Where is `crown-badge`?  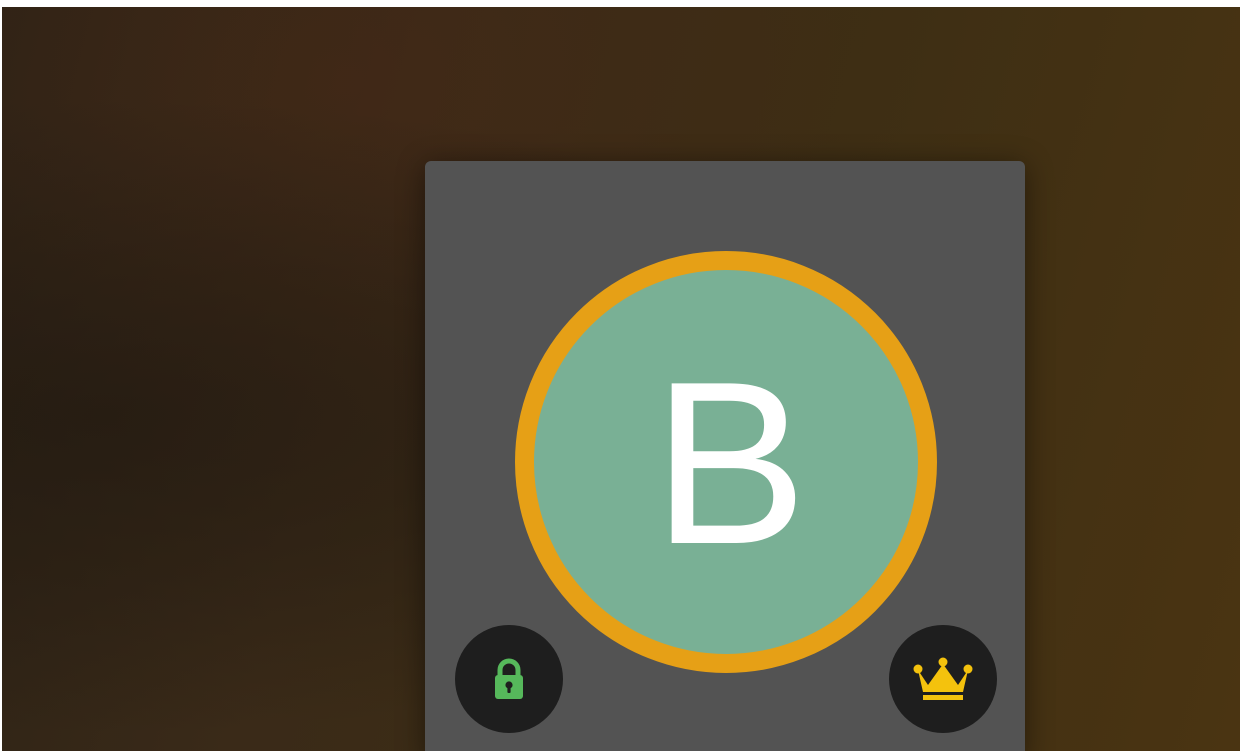 crown-badge is located at coordinates (943, 679).